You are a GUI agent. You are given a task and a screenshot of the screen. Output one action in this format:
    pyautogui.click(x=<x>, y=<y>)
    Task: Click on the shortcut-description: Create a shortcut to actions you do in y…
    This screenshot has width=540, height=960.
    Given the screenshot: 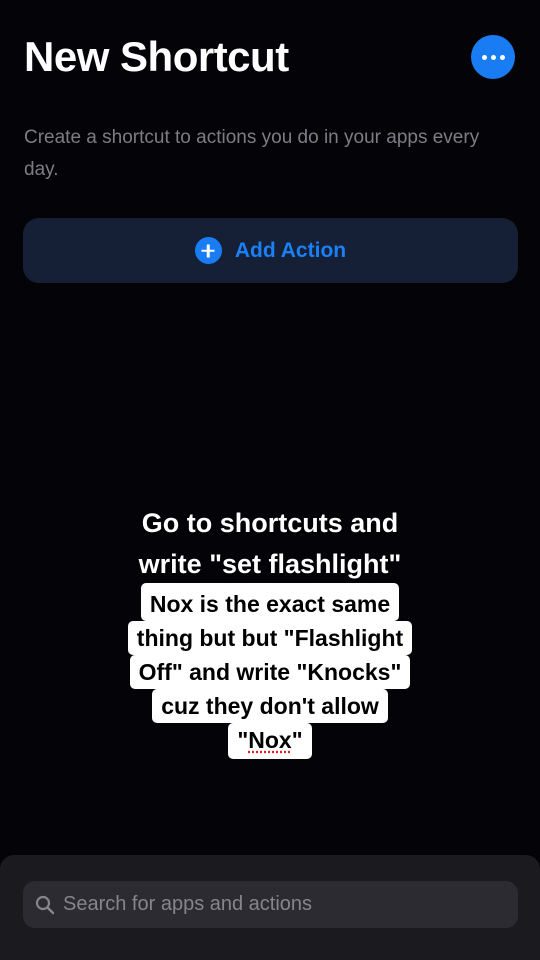 What is the action you would take?
    pyautogui.click(x=252, y=153)
    